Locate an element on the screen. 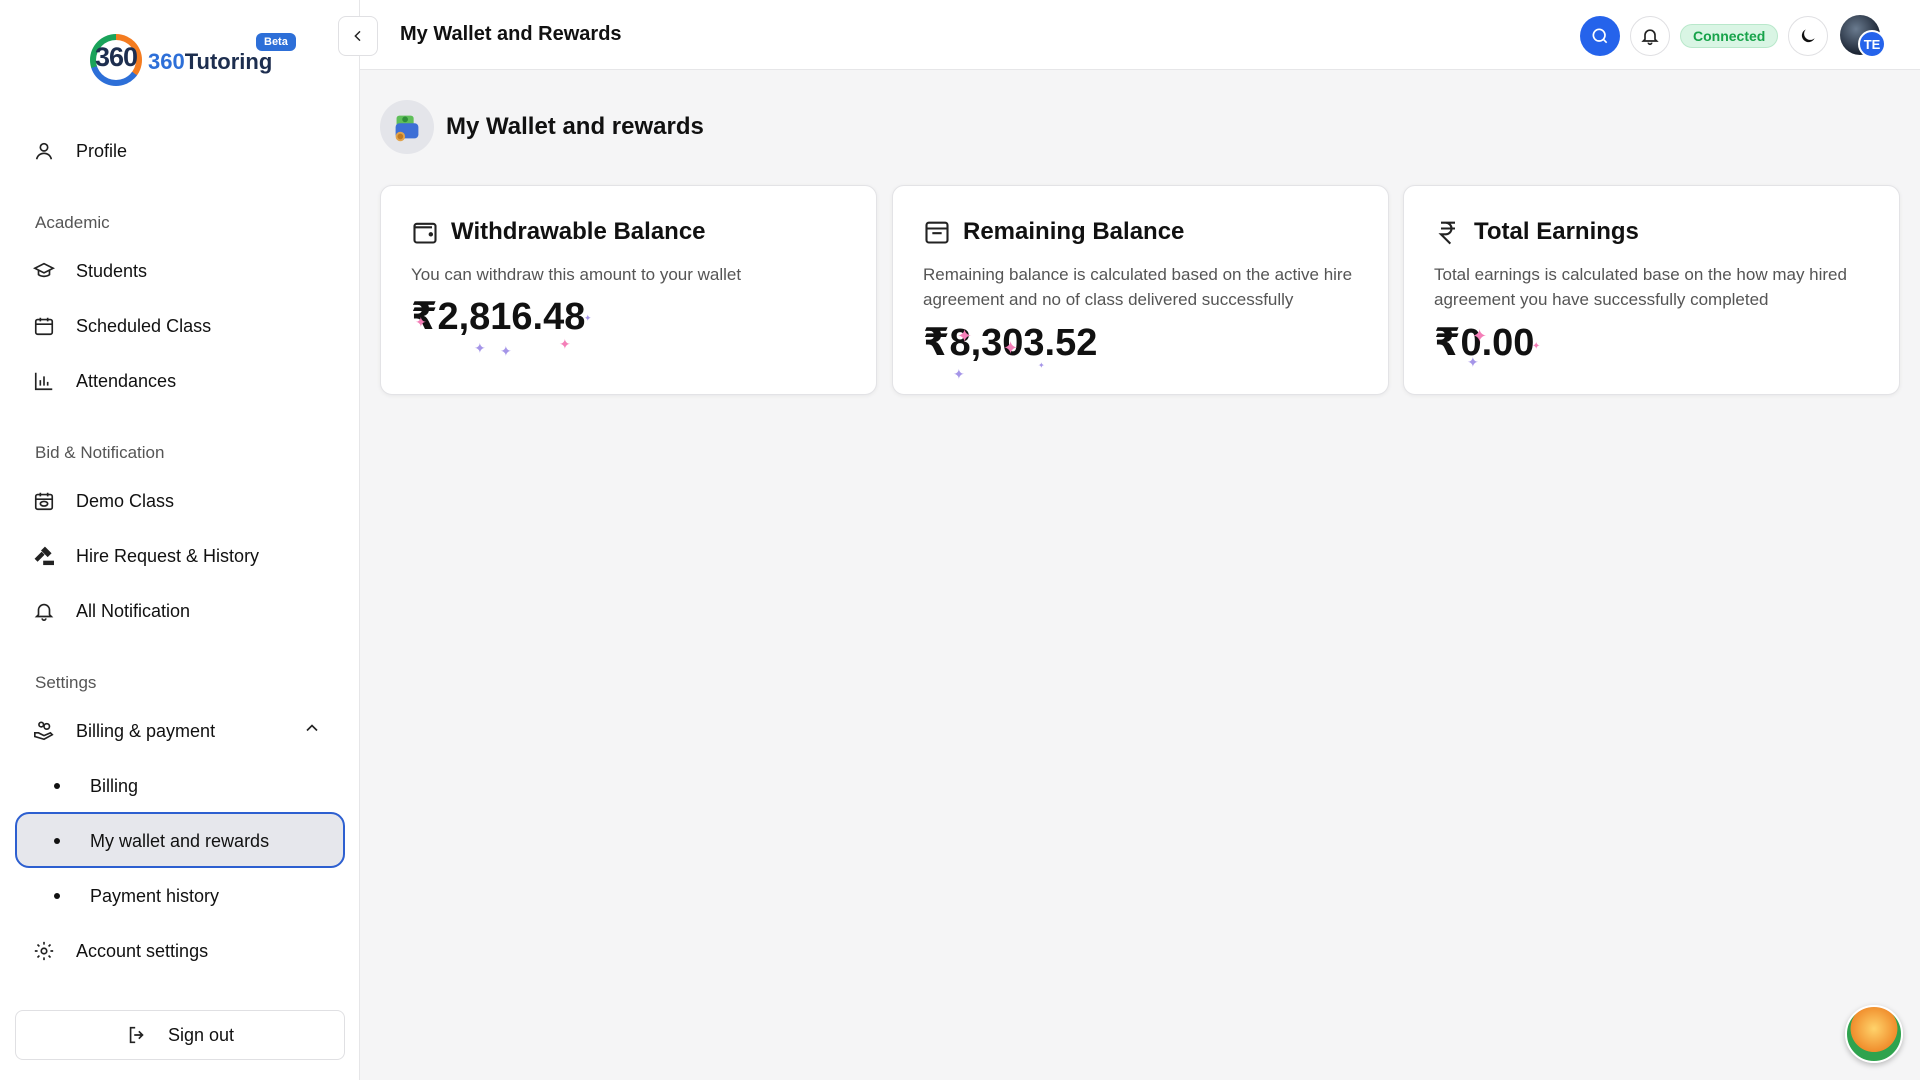 The image size is (1920, 1080). logo-number: 360 is located at coordinates (116, 57).